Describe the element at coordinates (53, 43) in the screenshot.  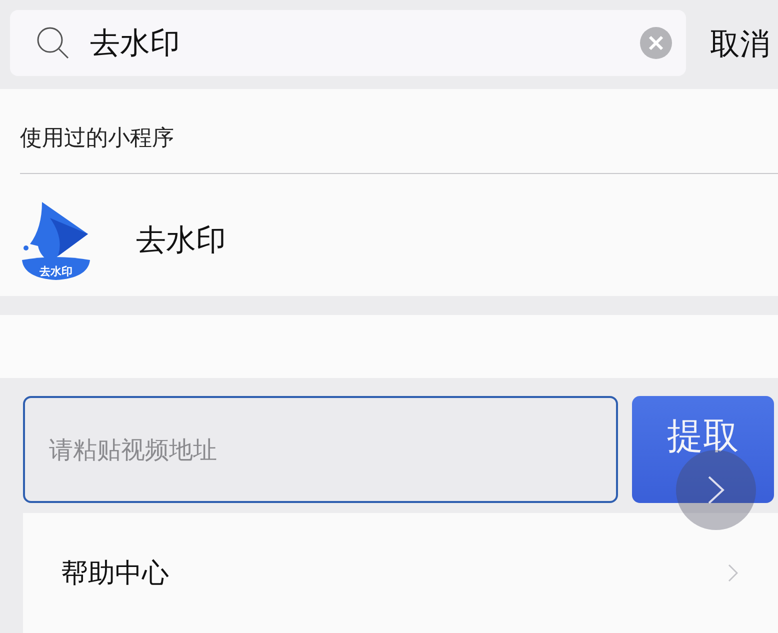
I see `search-icon` at that location.